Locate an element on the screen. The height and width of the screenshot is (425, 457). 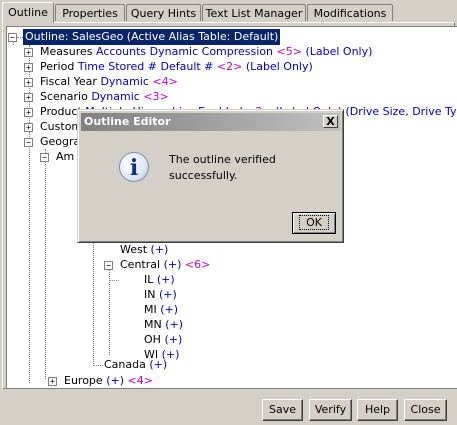
tab-text-list-manager-label: Text List Manager is located at coordinates (254, 13).